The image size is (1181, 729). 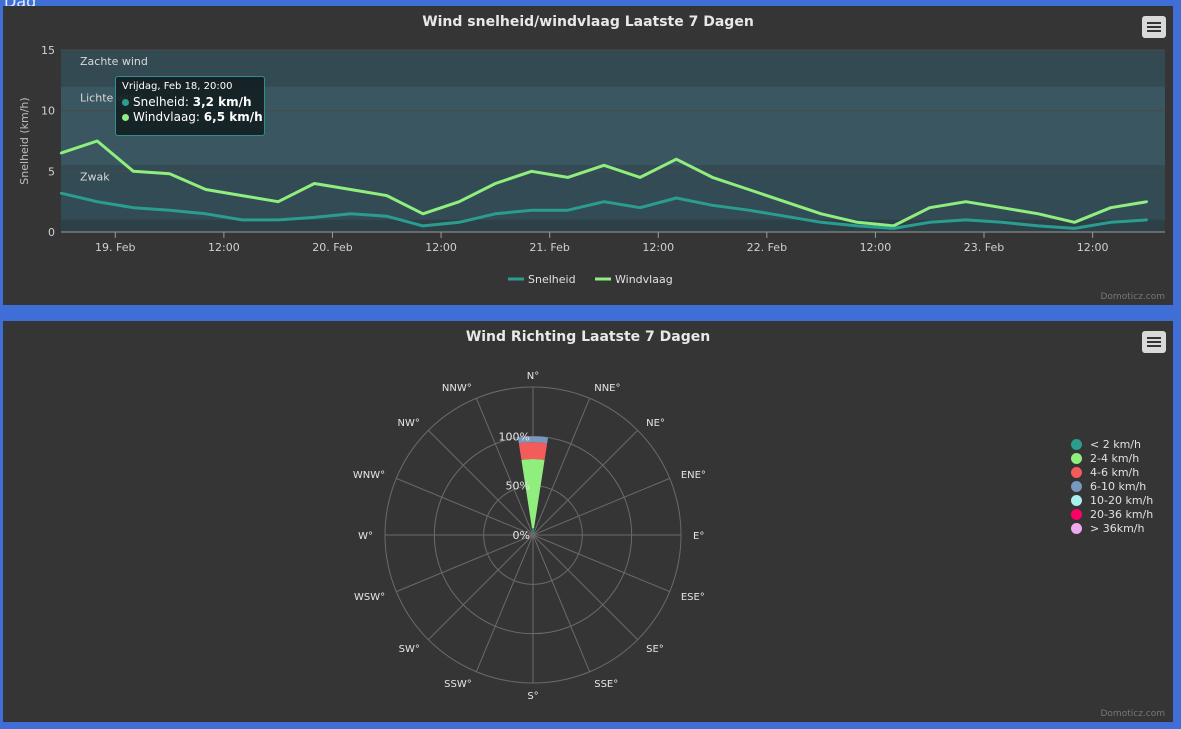 I want to click on direction-label: NNW°, so click(x=457, y=388).